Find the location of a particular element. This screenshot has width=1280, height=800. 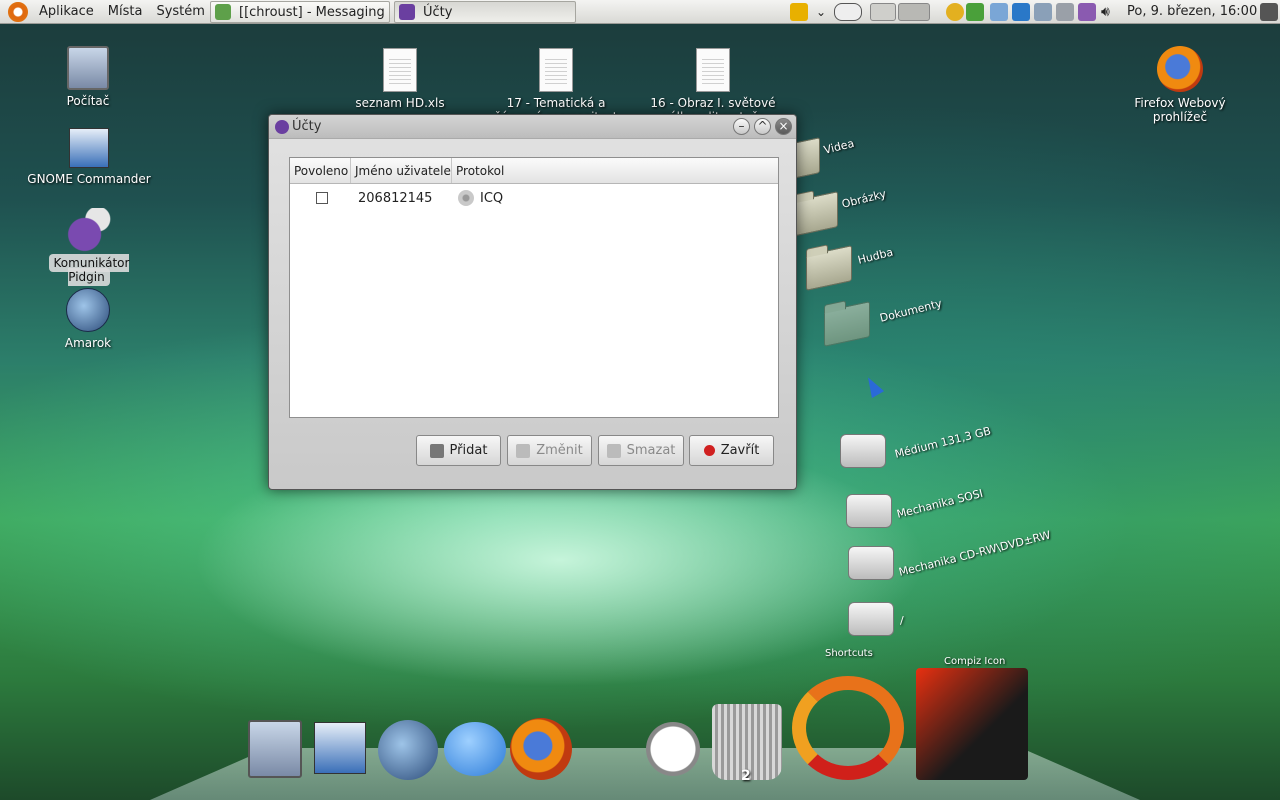

drive-label-sosi: Mechanika SOSI is located at coordinates (940, 503).